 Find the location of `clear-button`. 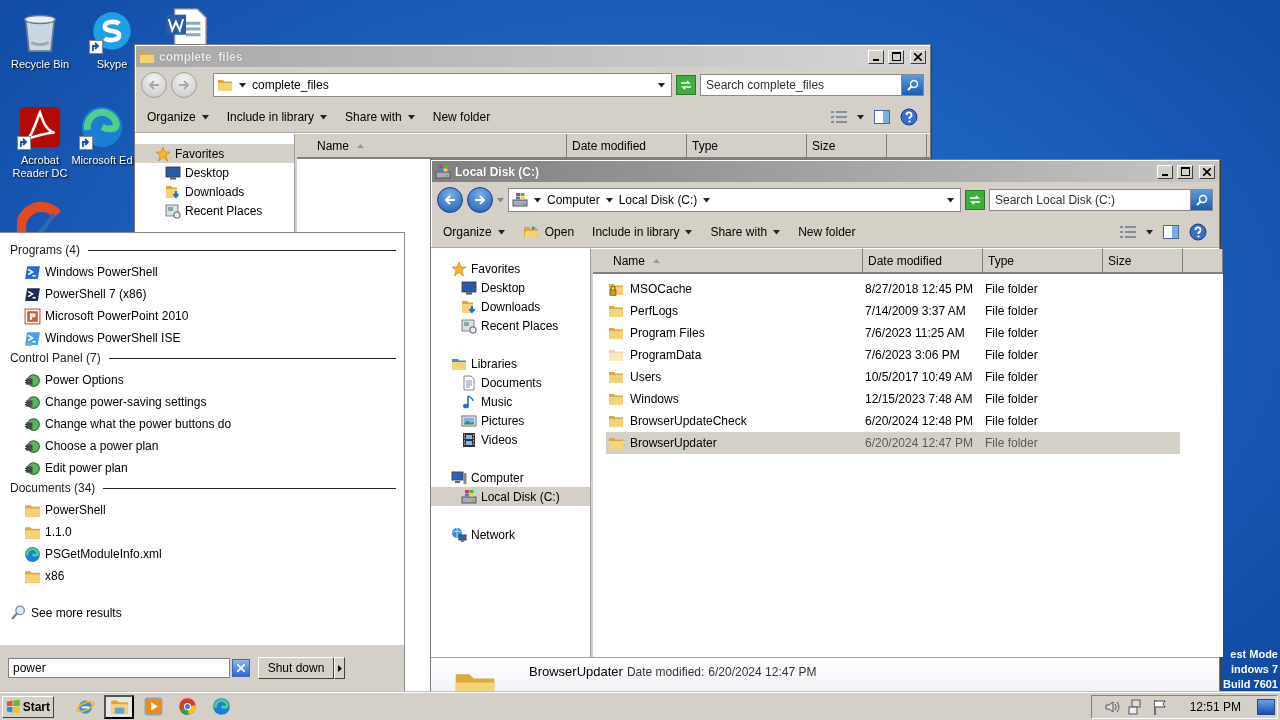

clear-button is located at coordinates (241, 668).